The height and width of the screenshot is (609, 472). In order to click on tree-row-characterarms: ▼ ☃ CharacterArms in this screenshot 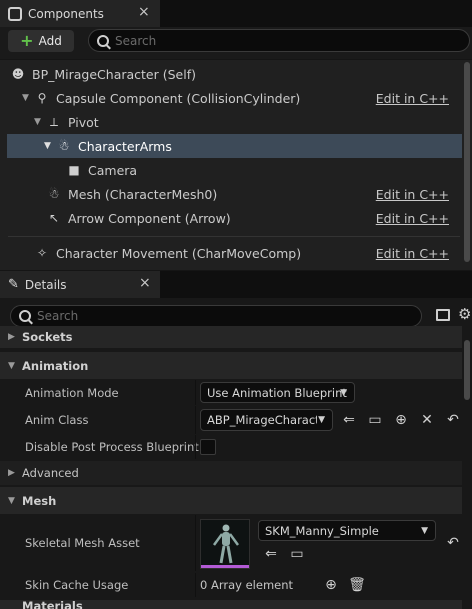, I will do `click(234, 146)`.